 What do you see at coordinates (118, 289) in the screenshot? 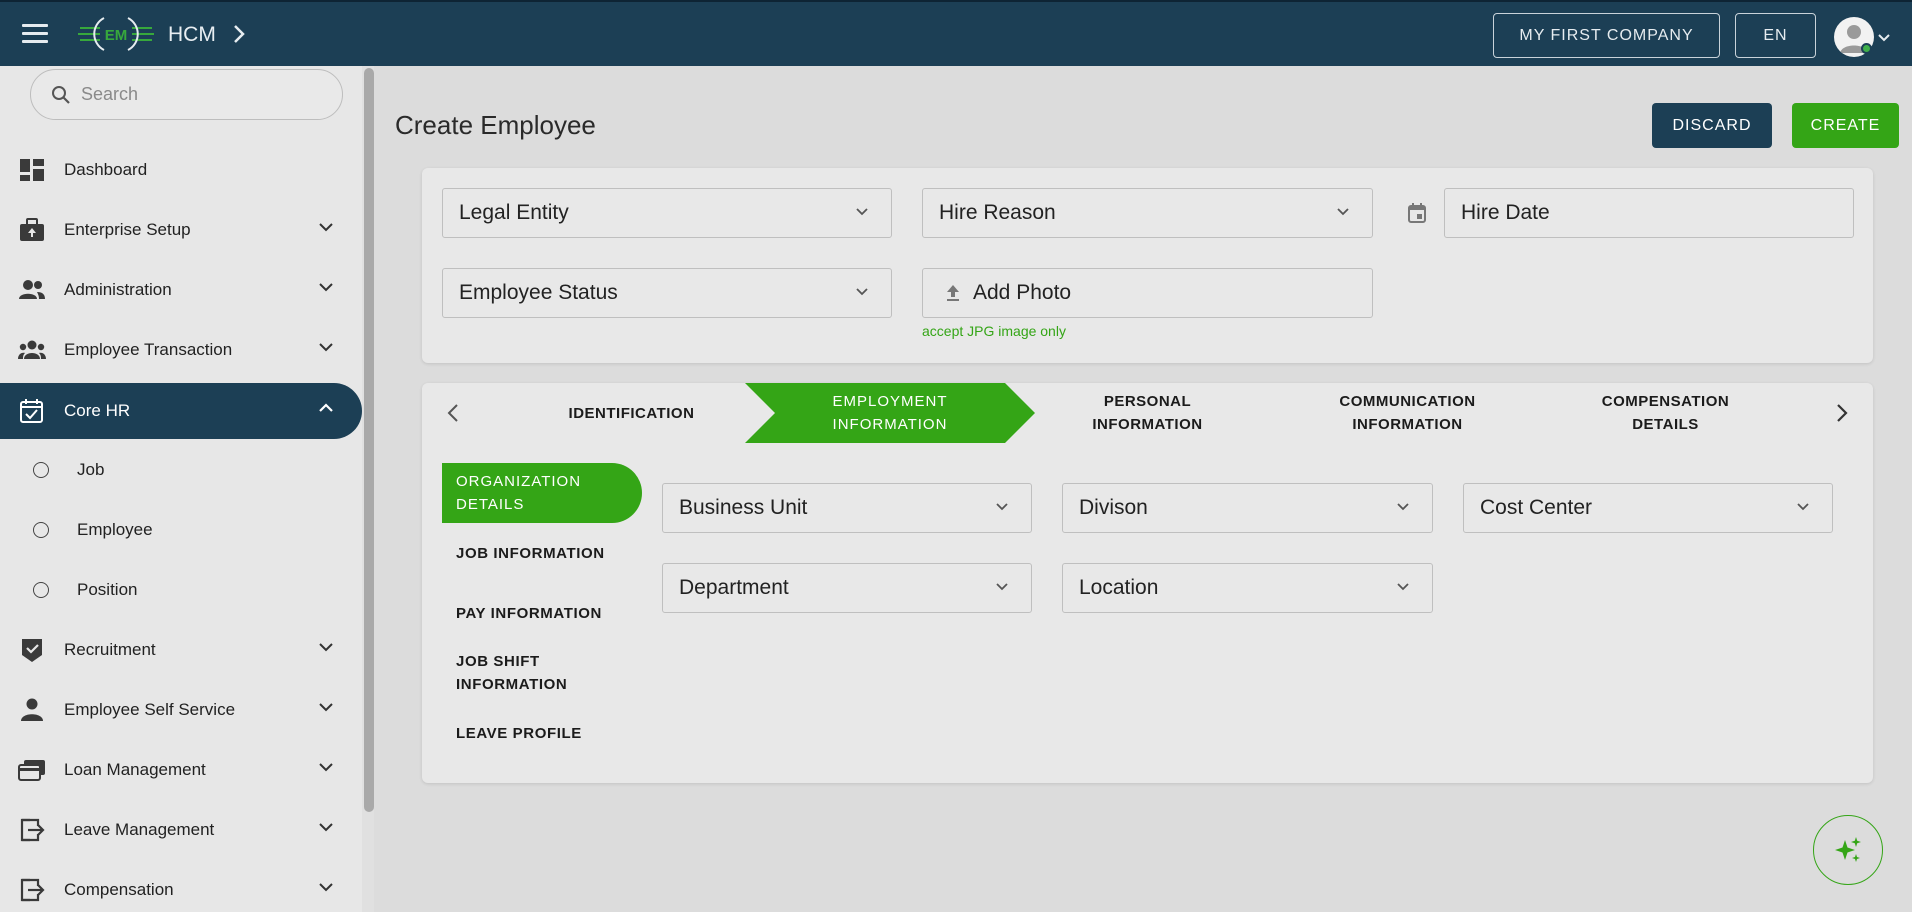
I see `sidebar-item-label: Administration` at bounding box center [118, 289].